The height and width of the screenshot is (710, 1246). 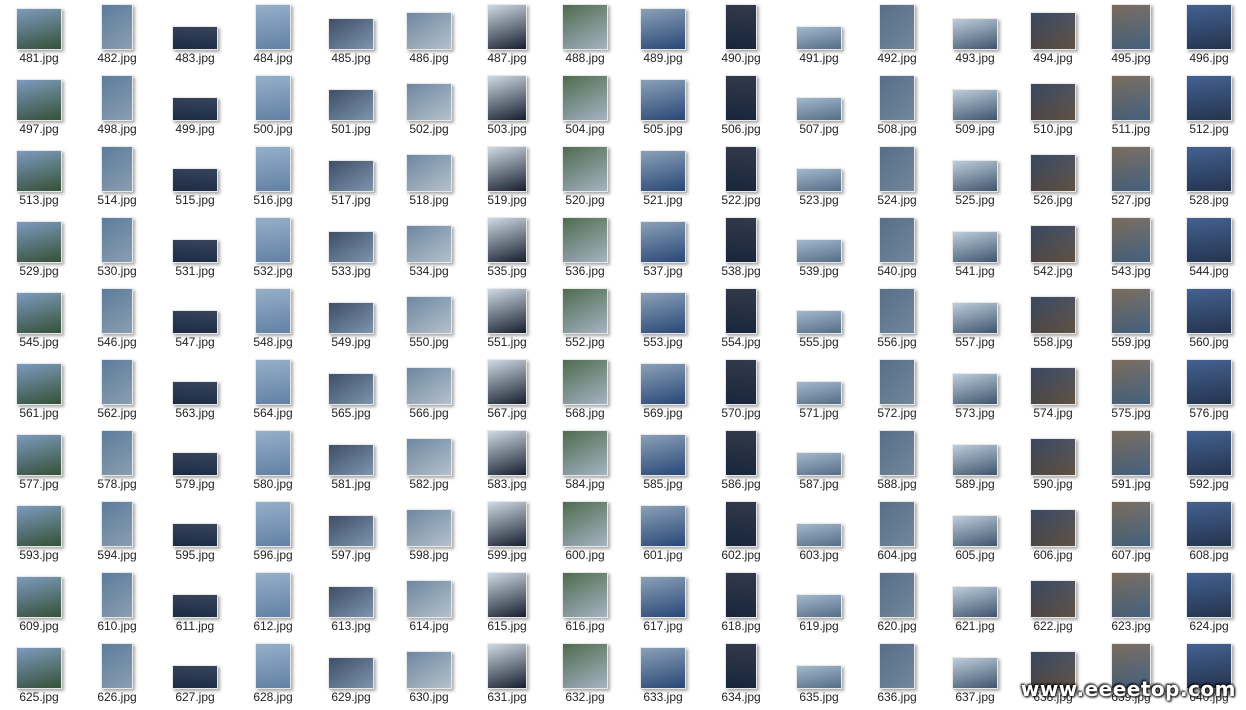 What do you see at coordinates (117, 674) in the screenshot?
I see `file-item: 626.jpg` at bounding box center [117, 674].